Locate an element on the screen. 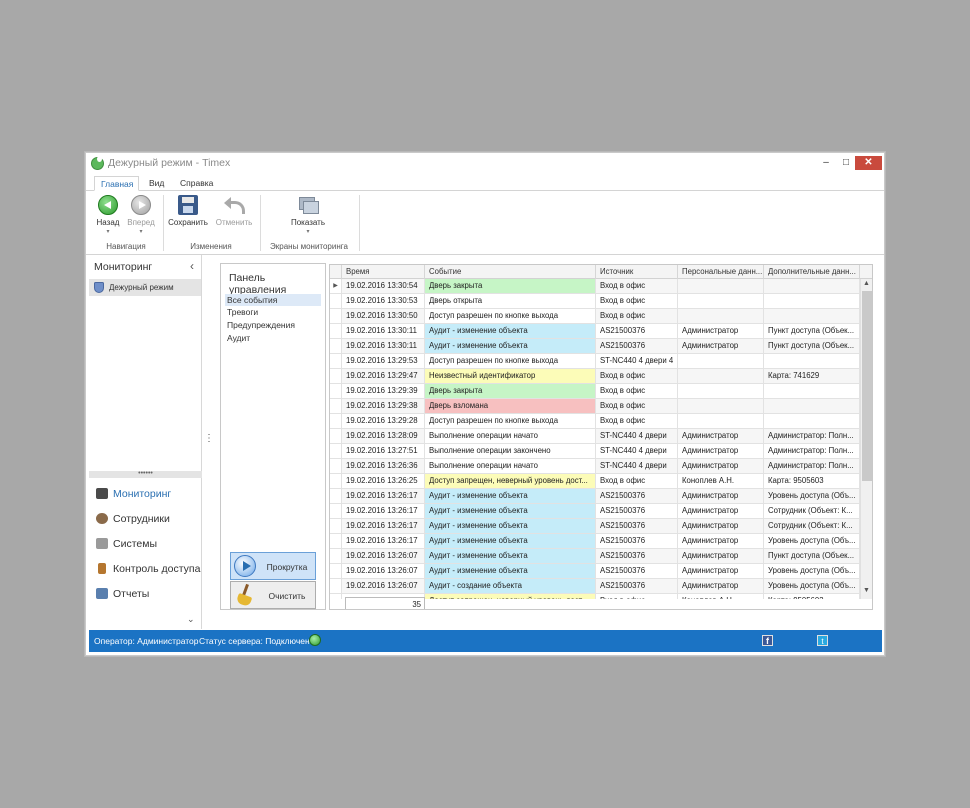 The image size is (970, 808). nav-item-label: Контроль доступа is located at coordinates (157, 569).